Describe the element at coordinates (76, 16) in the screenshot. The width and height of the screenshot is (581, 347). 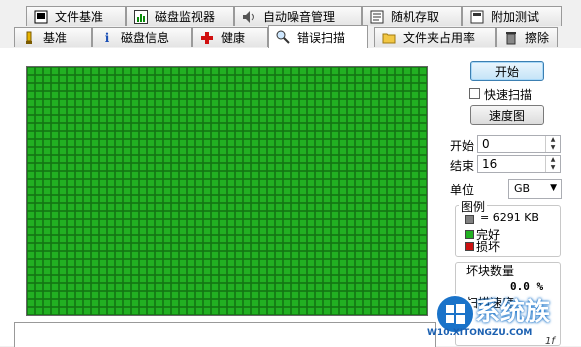
I see `tab-file-benchmark: 文件基准` at that location.